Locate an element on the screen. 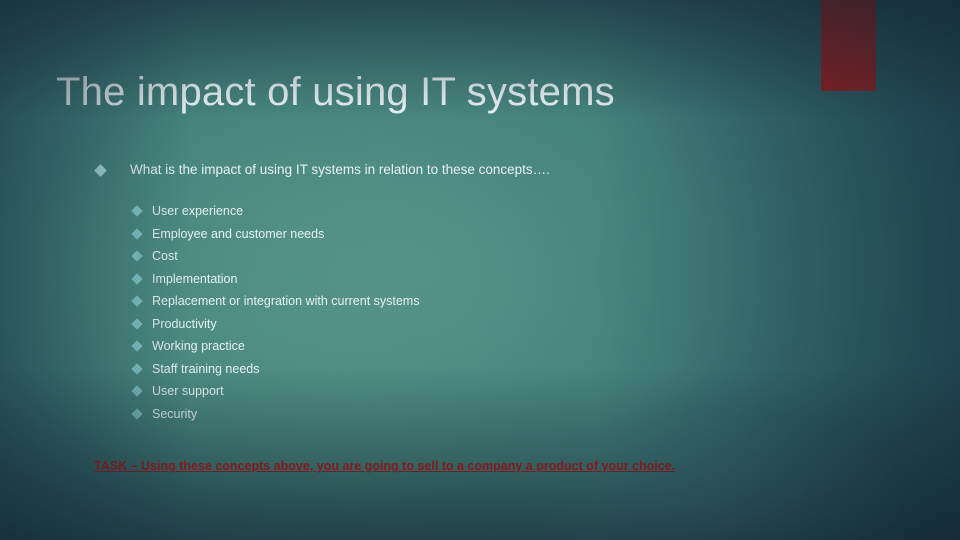 This screenshot has height=540, width=960. list-item-label: Cost is located at coordinates (165, 256).